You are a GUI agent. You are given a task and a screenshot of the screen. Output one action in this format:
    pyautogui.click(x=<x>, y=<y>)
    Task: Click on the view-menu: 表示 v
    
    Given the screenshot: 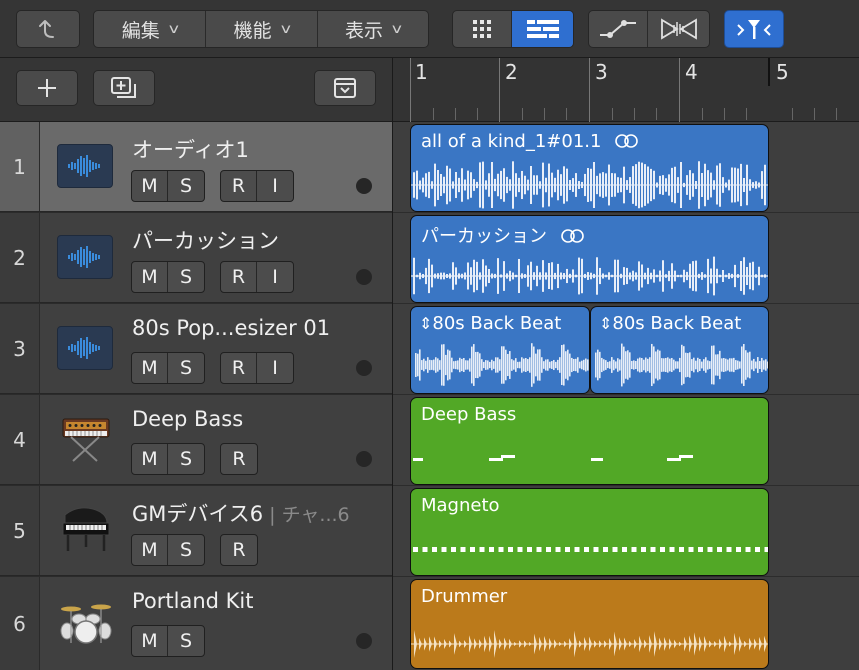 What is the action you would take?
    pyautogui.click(x=373, y=29)
    